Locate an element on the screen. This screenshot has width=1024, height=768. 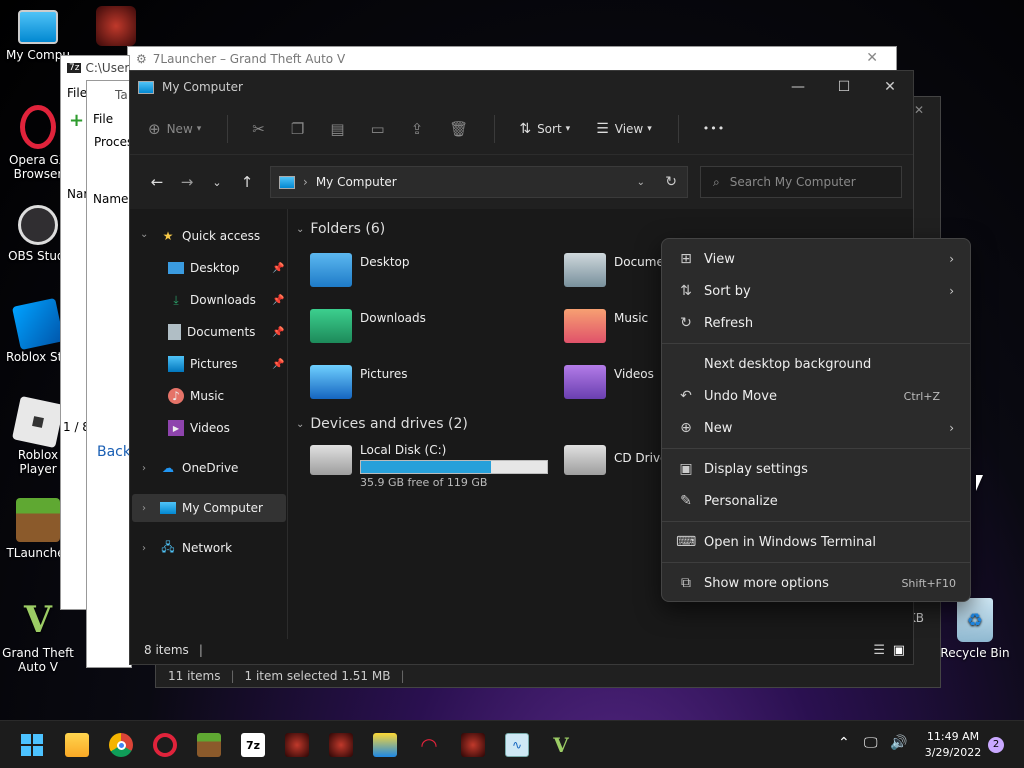
sort-button: ⇅ Sort ▾ is located at coordinates (544, 129).